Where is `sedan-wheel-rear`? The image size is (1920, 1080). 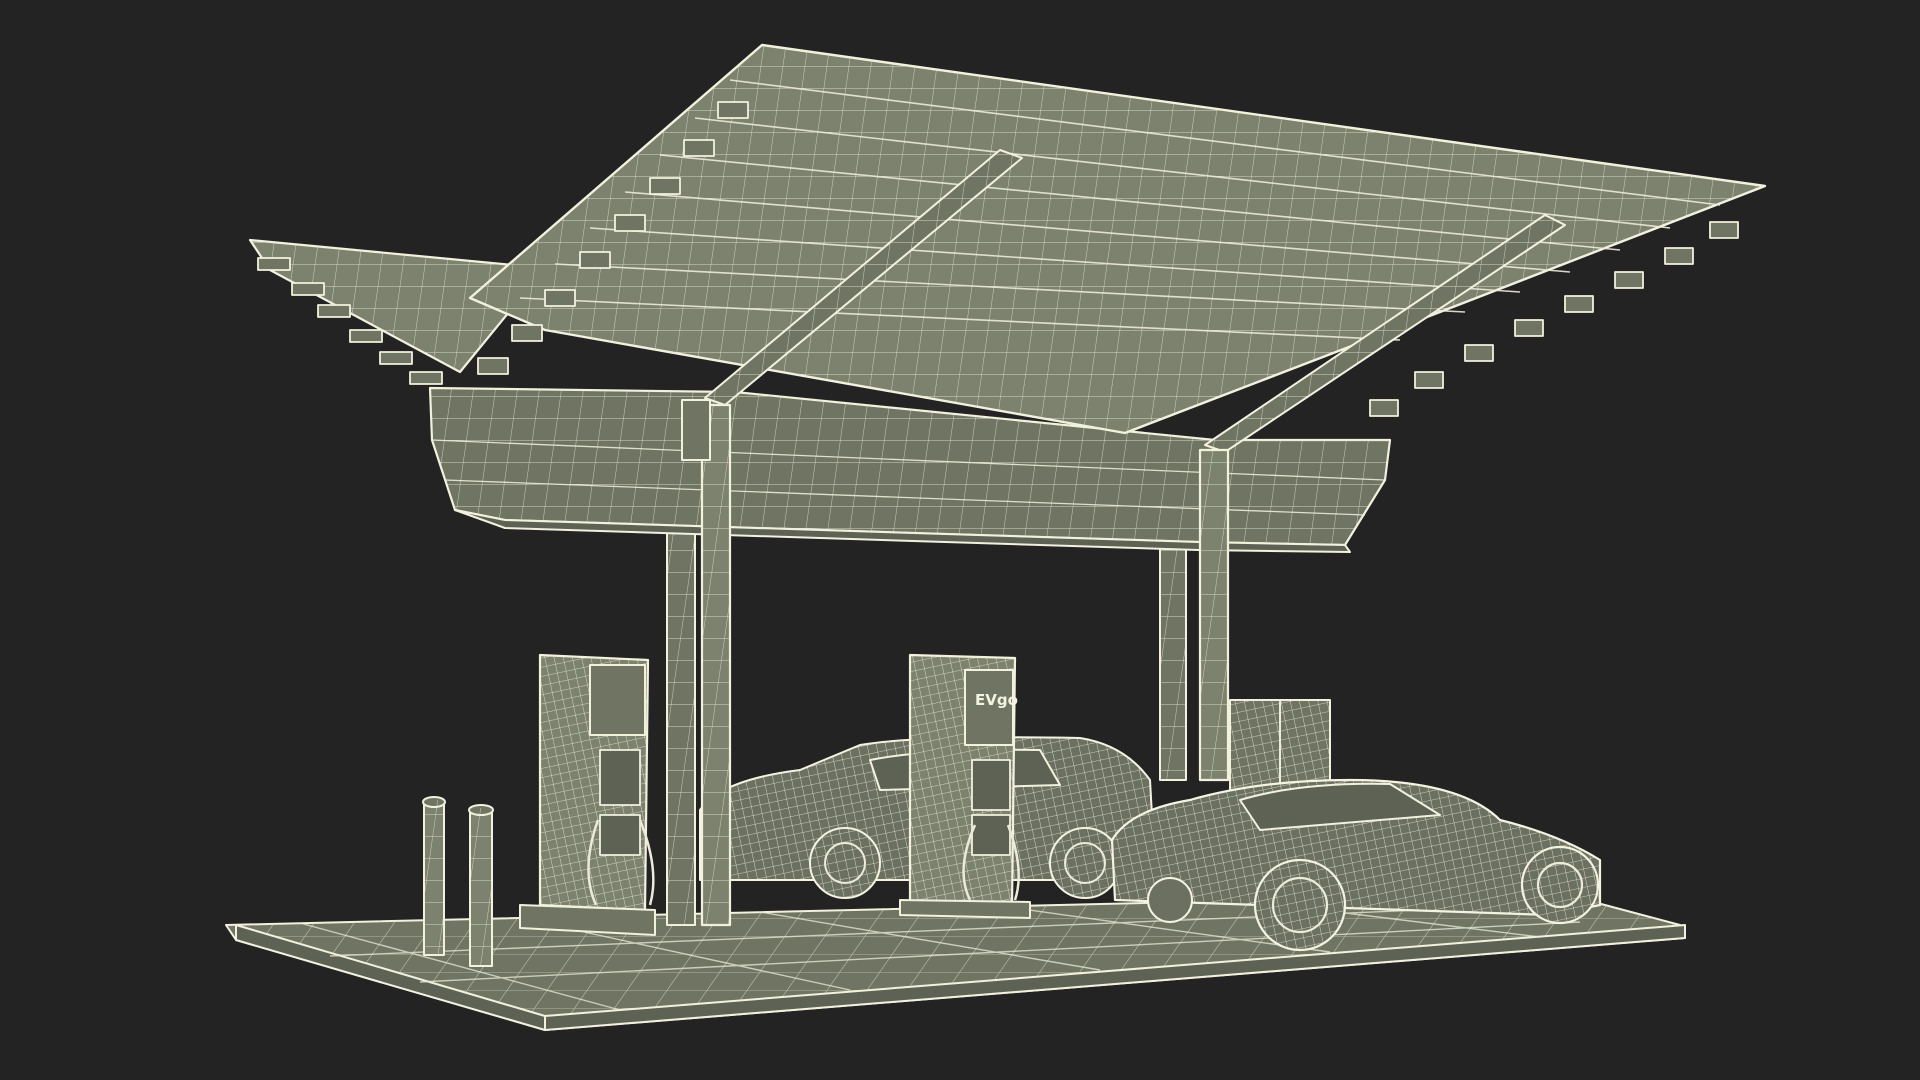 sedan-wheel-rear is located at coordinates (1560, 885).